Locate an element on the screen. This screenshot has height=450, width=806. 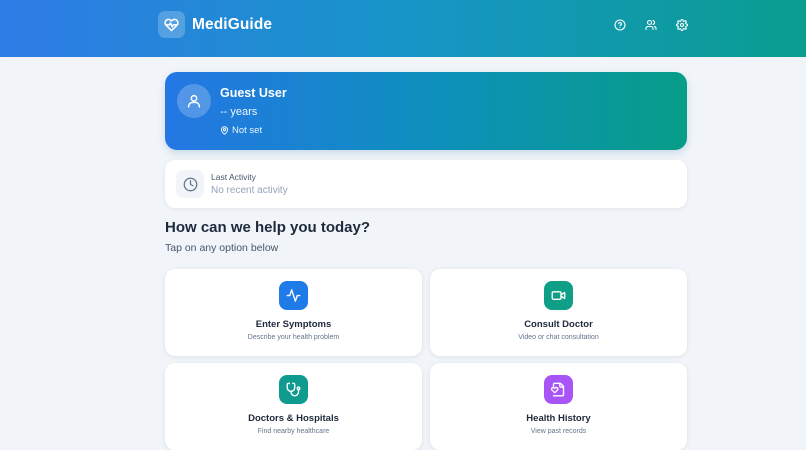
profile-age: -- years is located at coordinates (239, 112).